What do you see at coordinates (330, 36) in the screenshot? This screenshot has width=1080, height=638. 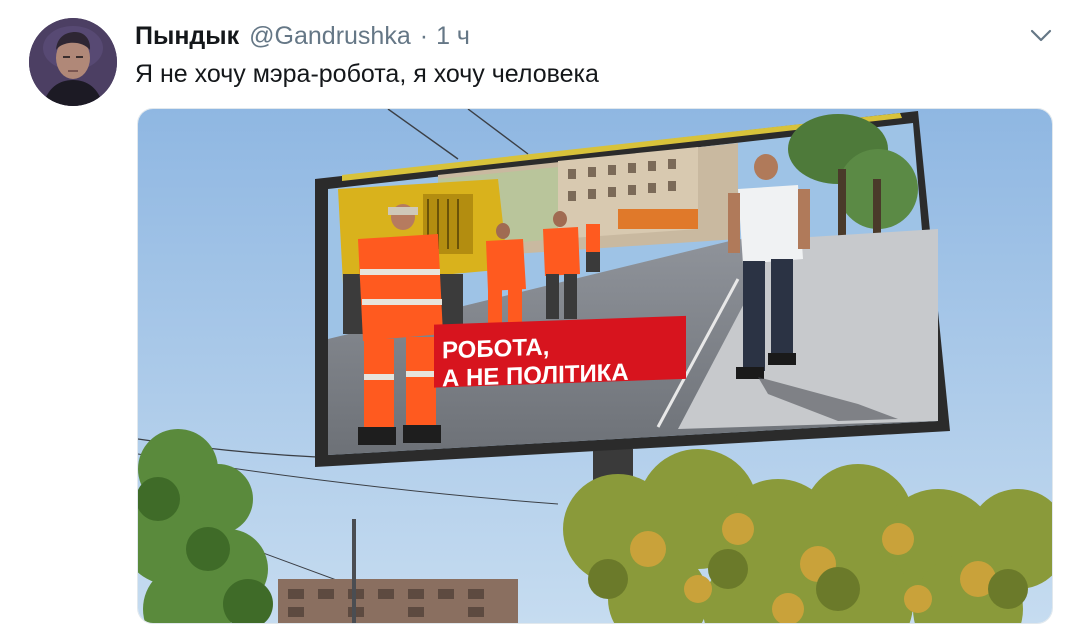 I see `user-handle: @Gandrushka` at bounding box center [330, 36].